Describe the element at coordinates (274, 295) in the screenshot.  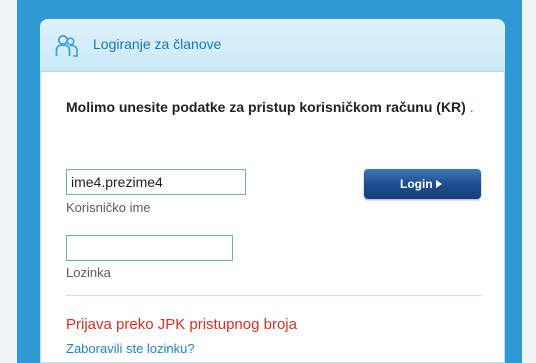
I see `divider` at that location.